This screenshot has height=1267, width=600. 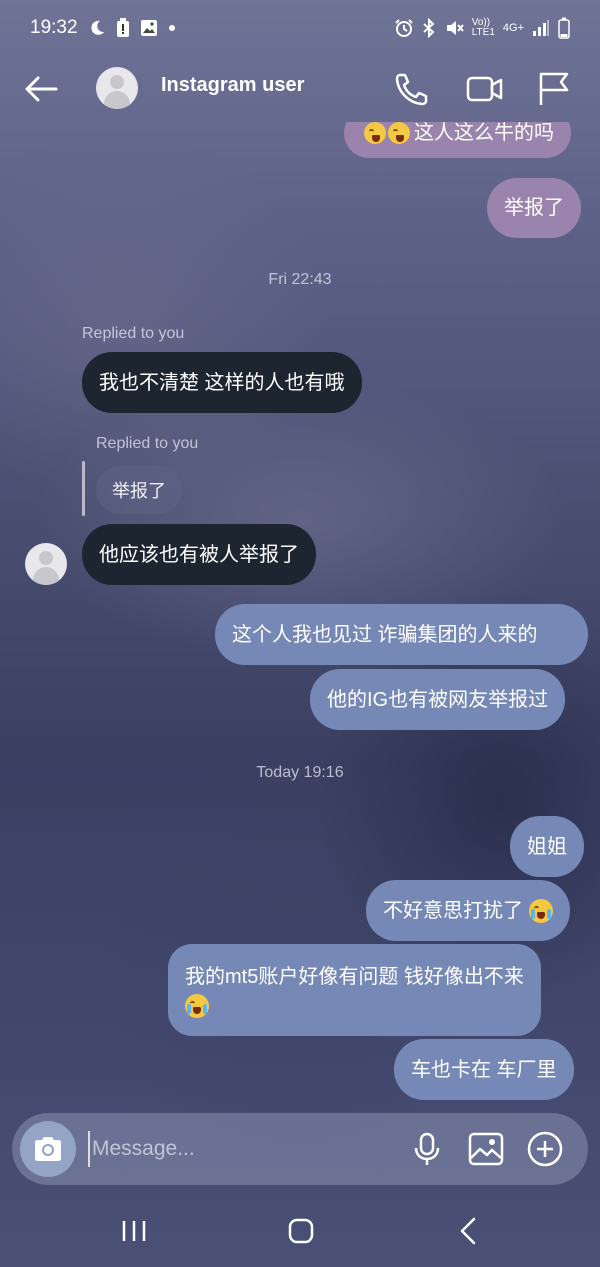 I want to click on message-bubble-outgoing: 姐姐, so click(x=547, y=846).